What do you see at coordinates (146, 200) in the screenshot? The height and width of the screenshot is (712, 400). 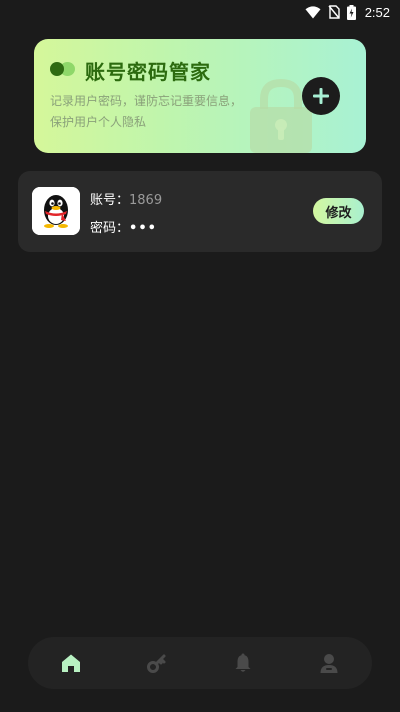 I see `username-value: 1869` at bounding box center [146, 200].